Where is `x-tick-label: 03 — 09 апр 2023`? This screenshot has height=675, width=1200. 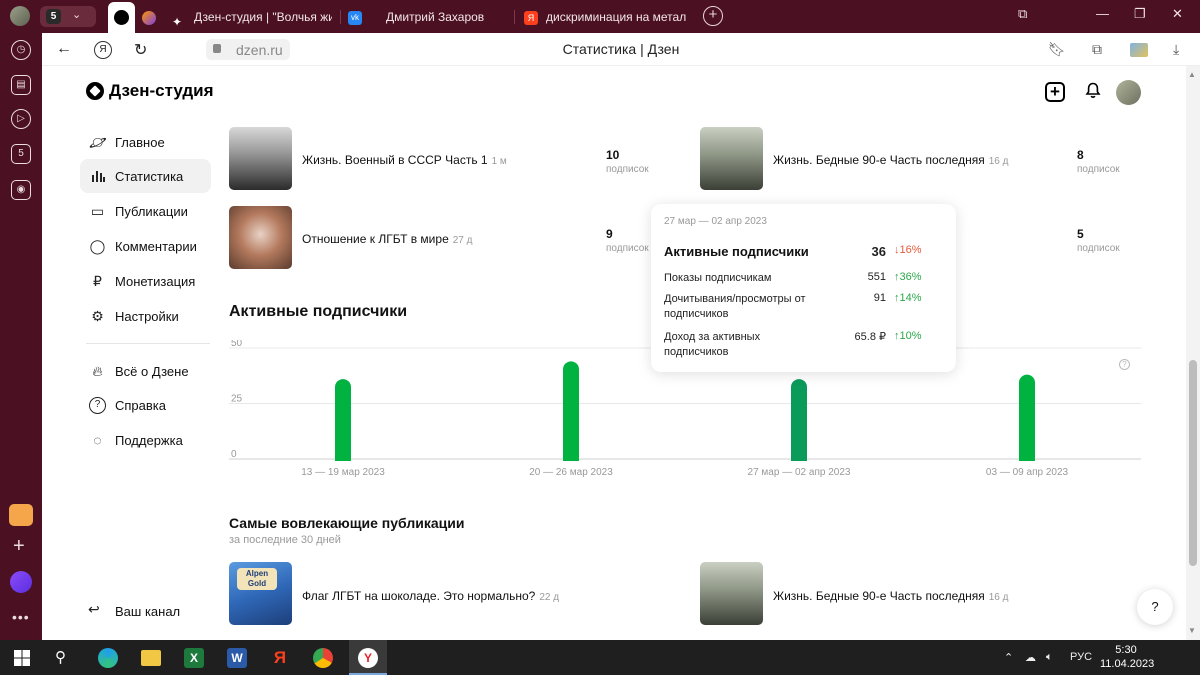
x-tick-label: 03 — 09 апр 2023 is located at coordinates (1027, 472).